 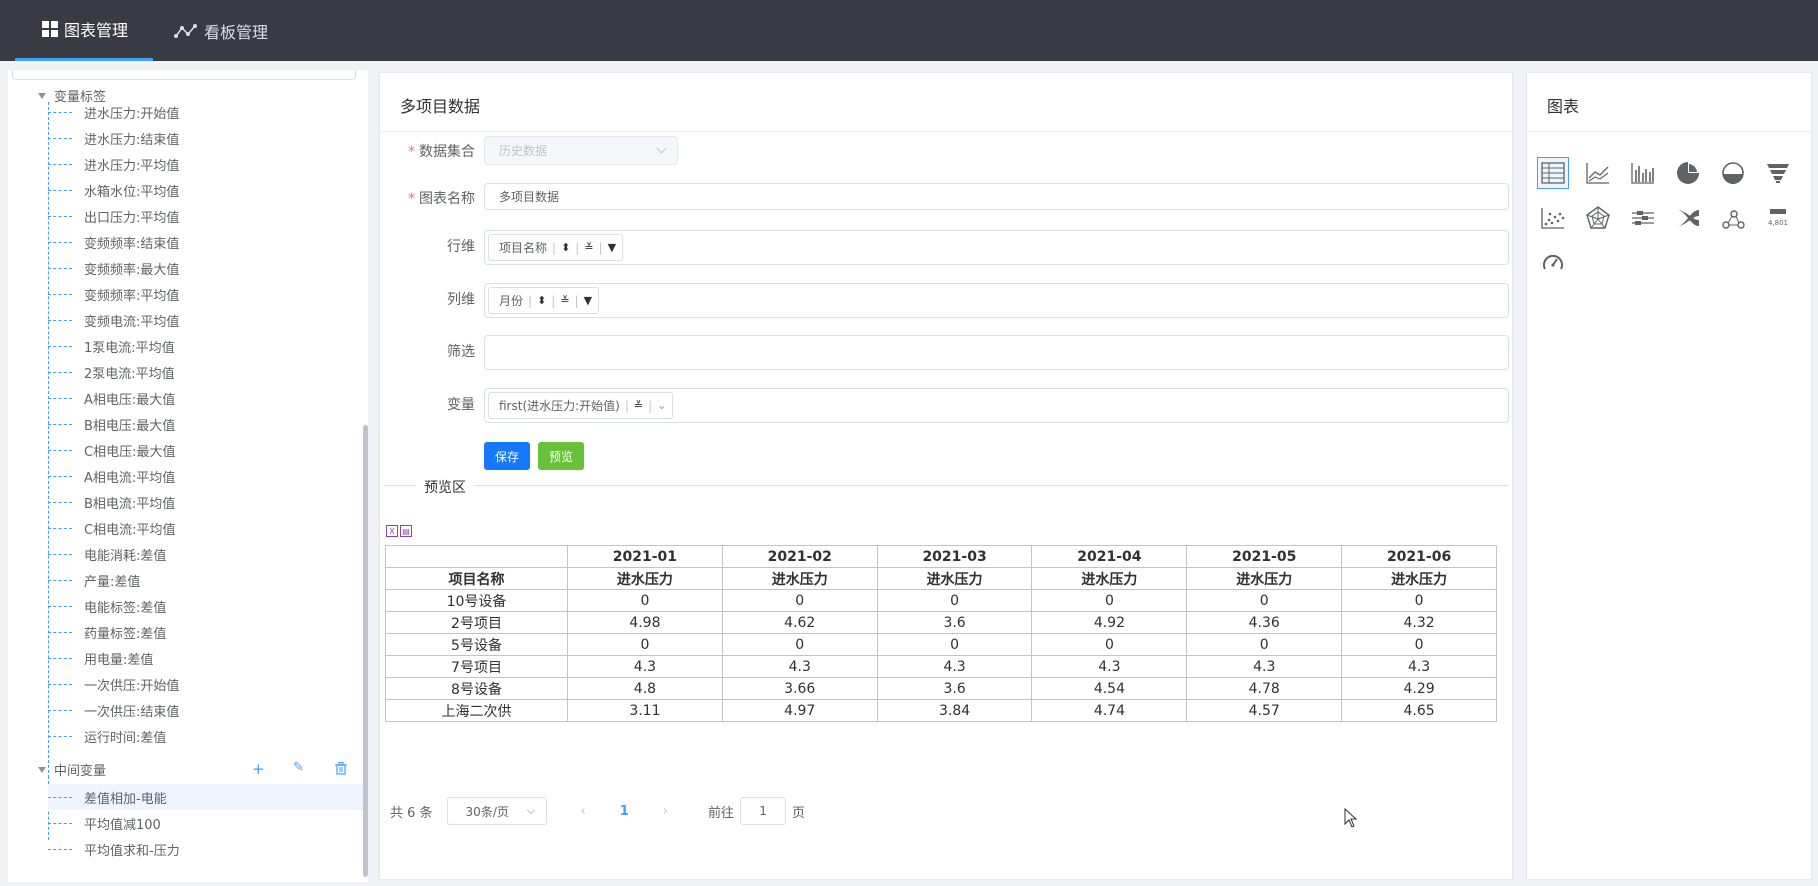 What do you see at coordinates (946, 131) in the screenshot?
I see `title-divider` at bounding box center [946, 131].